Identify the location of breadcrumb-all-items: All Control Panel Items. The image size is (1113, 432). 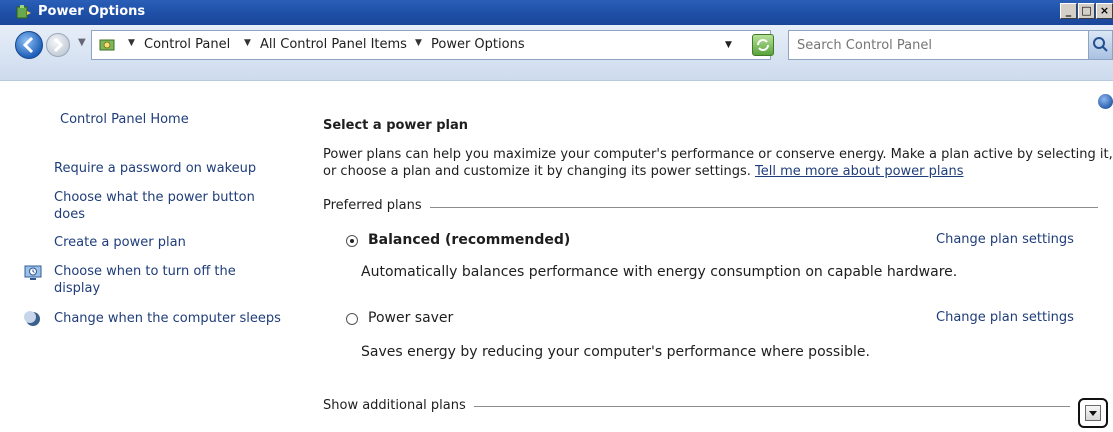
(333, 44).